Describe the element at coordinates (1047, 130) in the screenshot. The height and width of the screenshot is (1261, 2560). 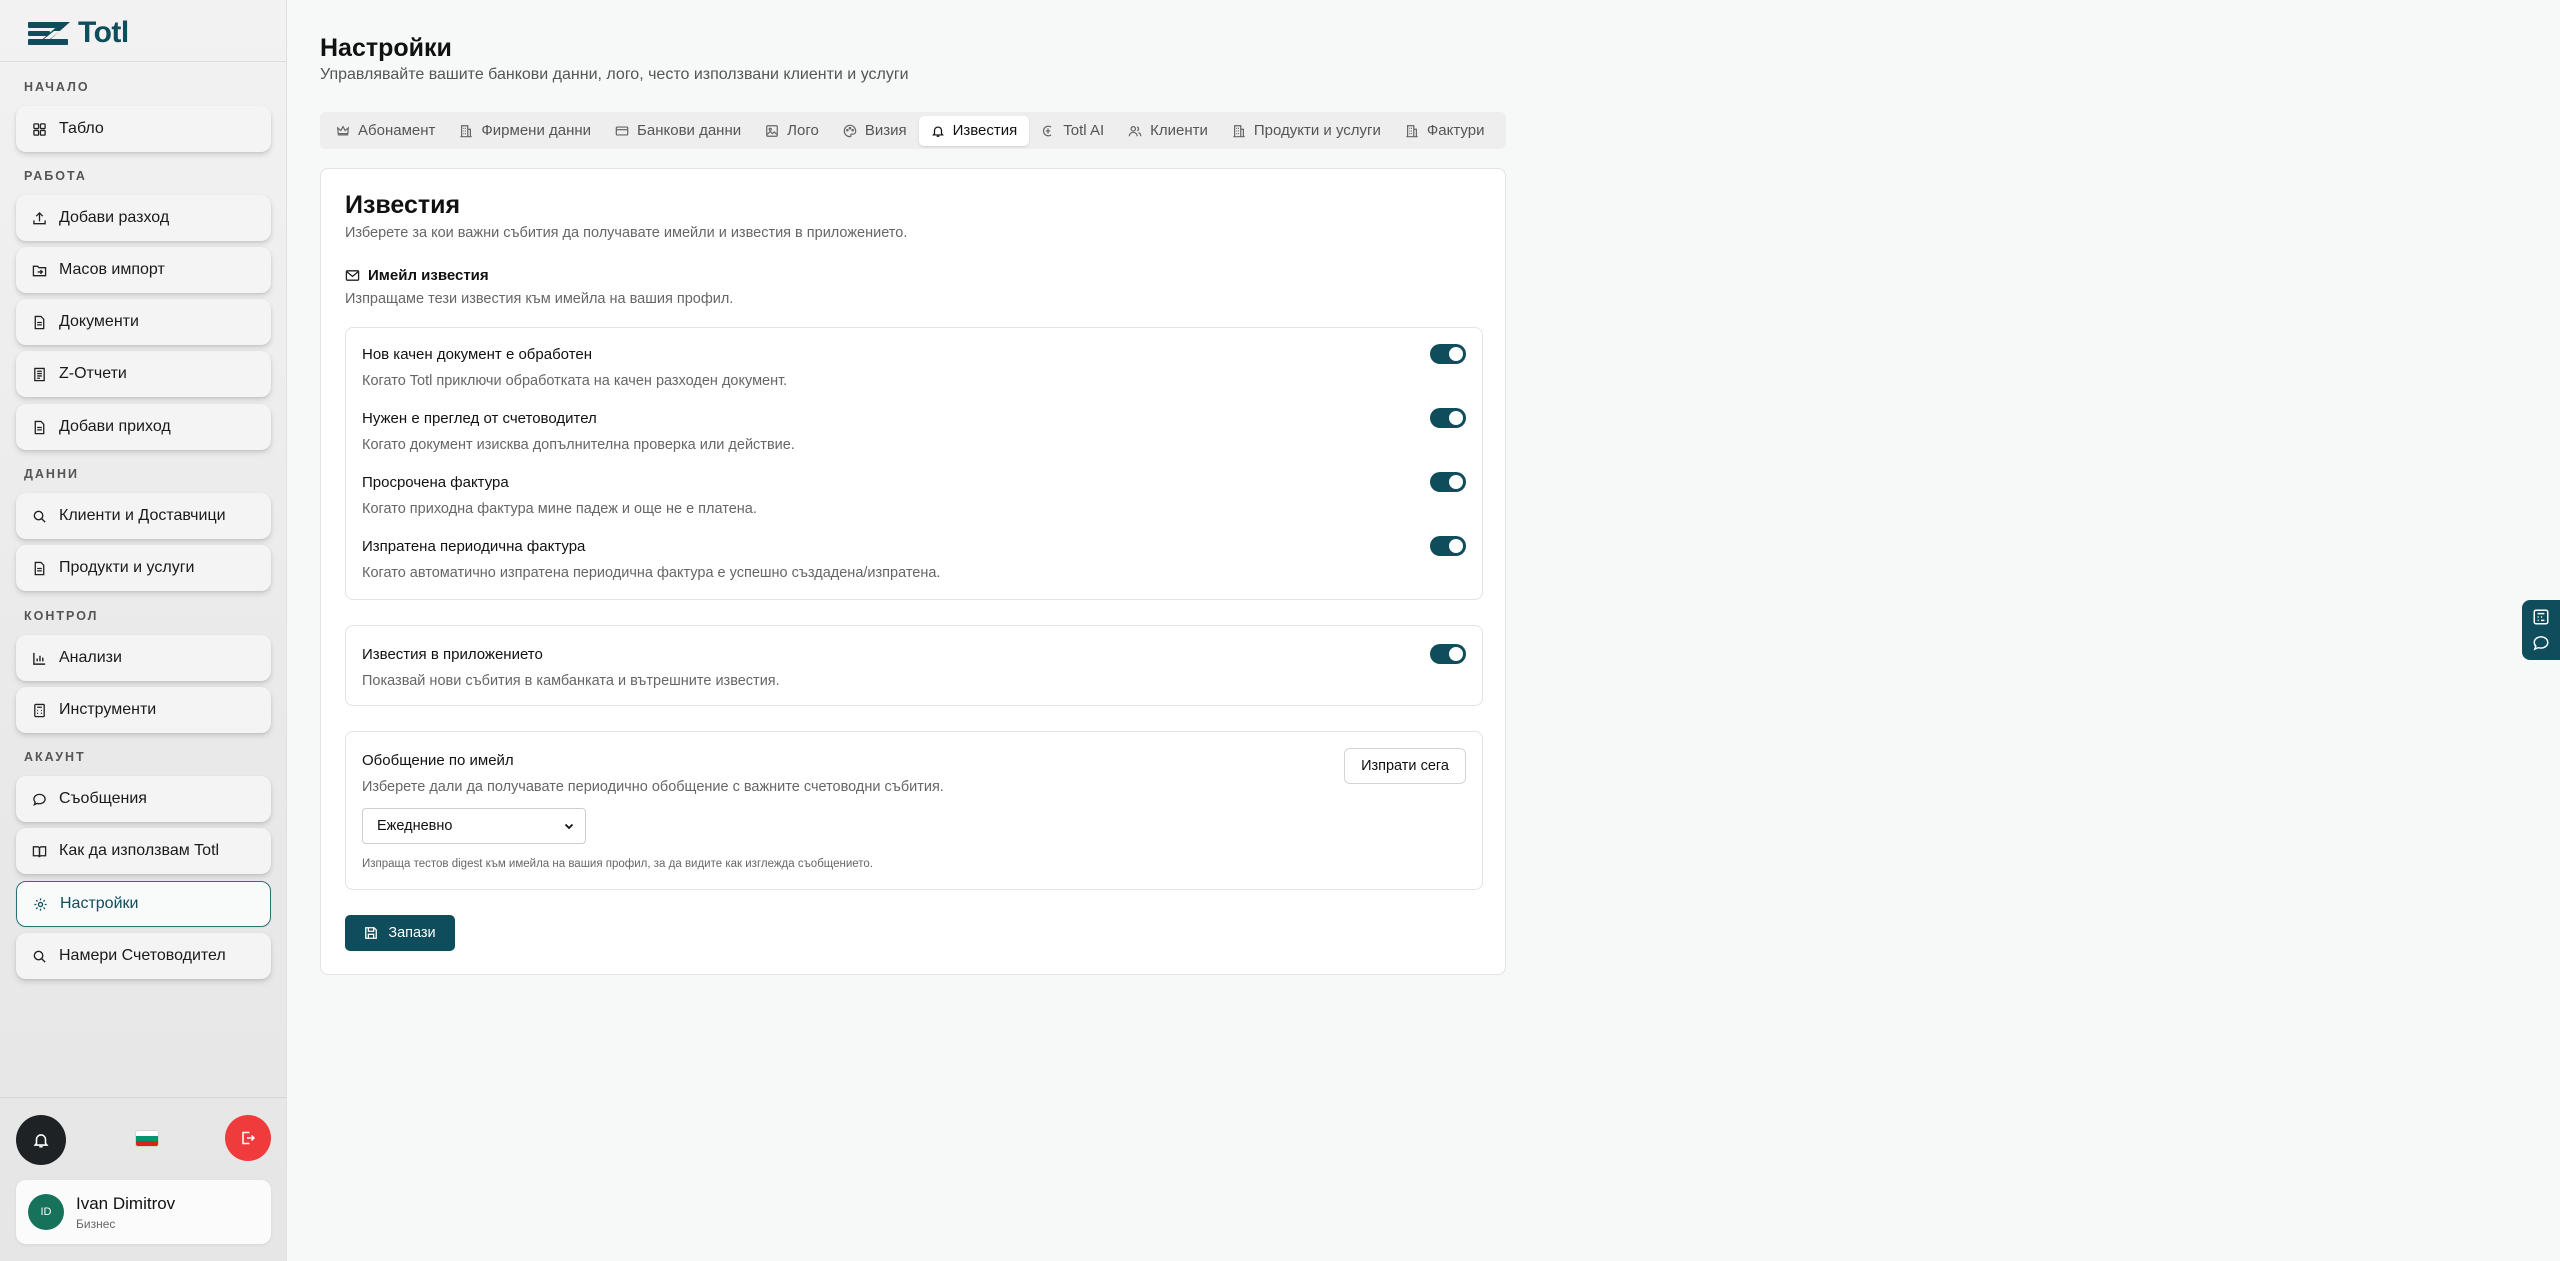
I see `ai-icon` at that location.